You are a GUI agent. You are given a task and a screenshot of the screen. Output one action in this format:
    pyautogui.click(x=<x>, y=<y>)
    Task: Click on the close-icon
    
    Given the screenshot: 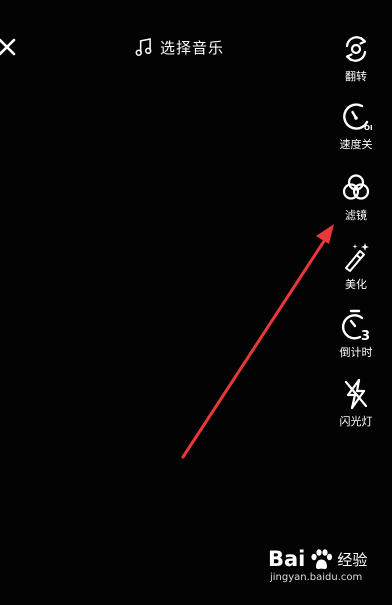 What is the action you would take?
    pyautogui.click(x=8, y=47)
    